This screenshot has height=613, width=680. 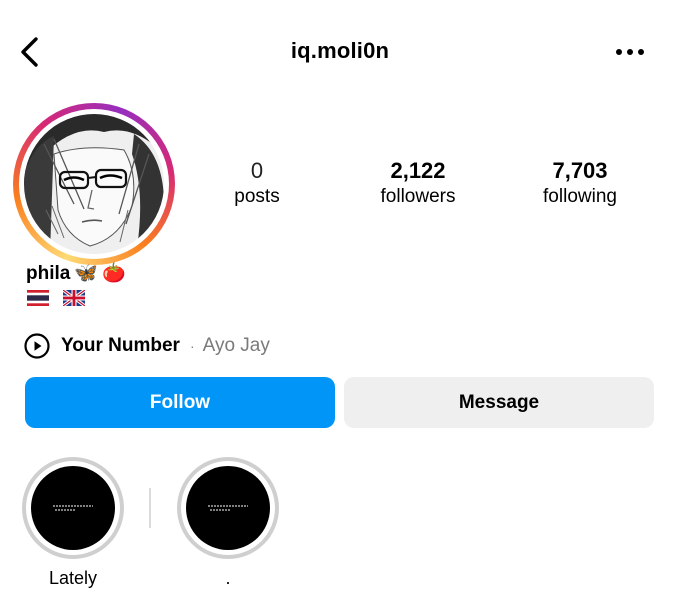 What do you see at coordinates (580, 196) in the screenshot?
I see `following-label: following` at bounding box center [580, 196].